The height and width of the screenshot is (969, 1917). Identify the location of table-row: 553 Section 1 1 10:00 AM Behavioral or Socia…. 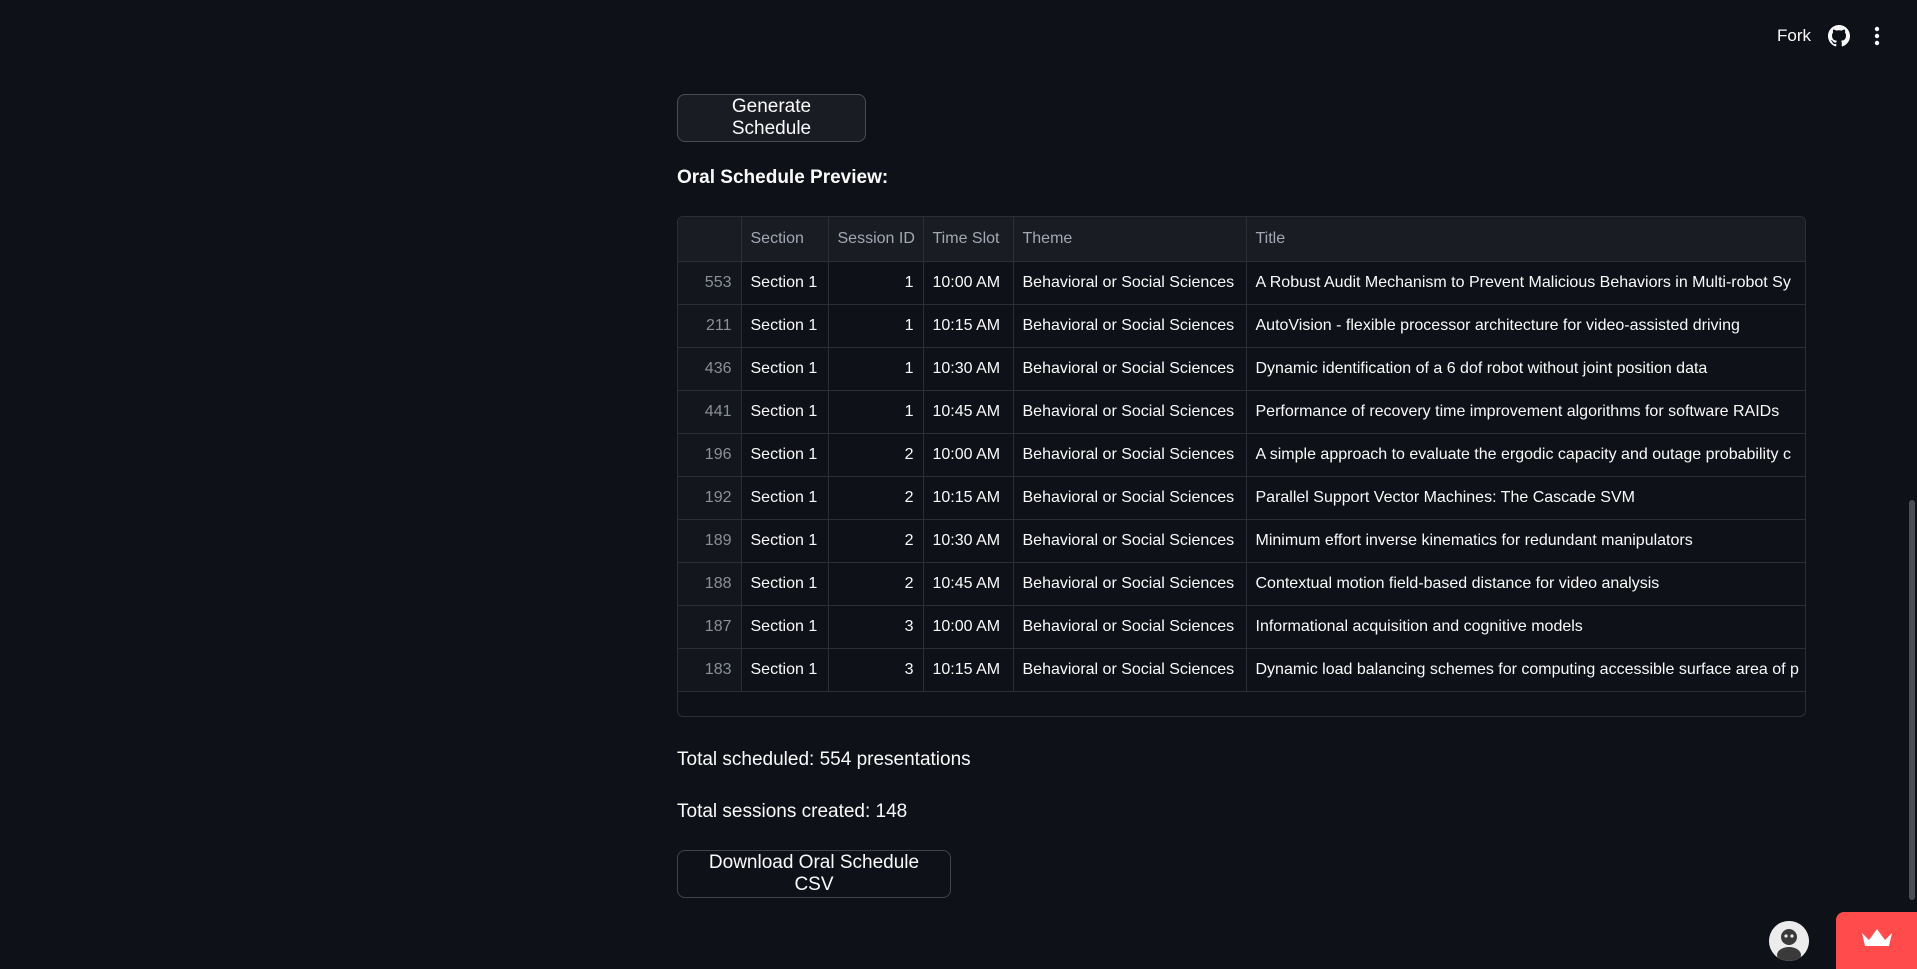
(1241, 283).